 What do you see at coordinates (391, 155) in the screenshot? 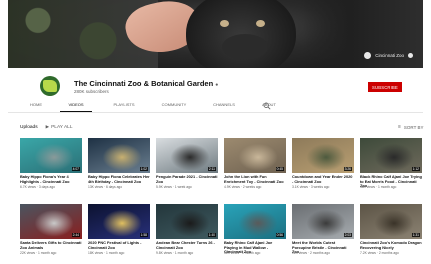
I see `video-thumbnail: 1:12` at bounding box center [391, 155].